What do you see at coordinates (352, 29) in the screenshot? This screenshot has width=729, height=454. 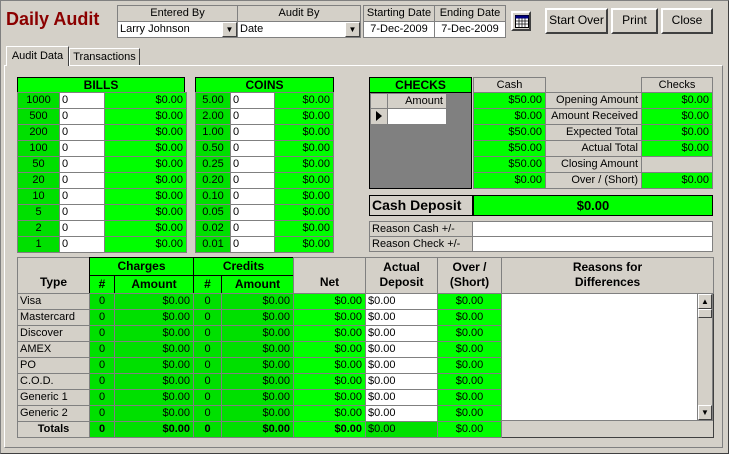 I see `audit-by-dropdown-icon: ▼` at bounding box center [352, 29].